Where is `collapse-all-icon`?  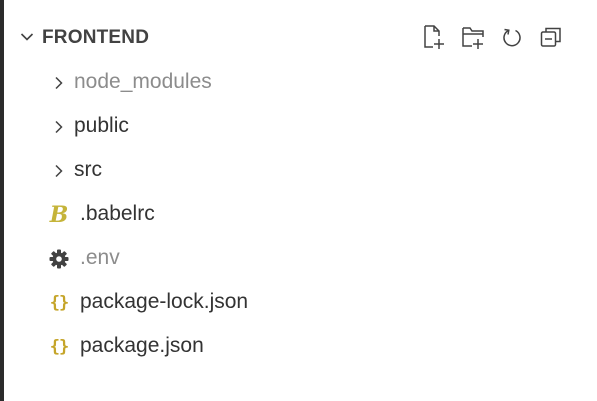 collapse-all-icon is located at coordinates (550, 37).